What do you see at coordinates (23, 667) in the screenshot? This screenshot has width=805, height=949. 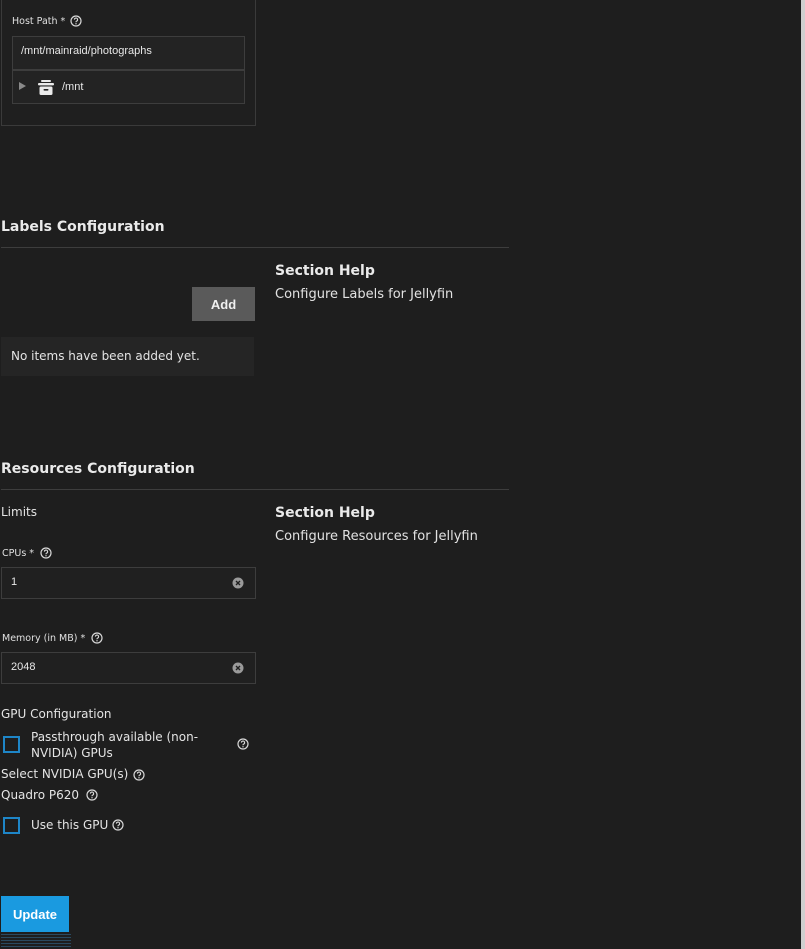 I see `memory-value: 2048` at bounding box center [23, 667].